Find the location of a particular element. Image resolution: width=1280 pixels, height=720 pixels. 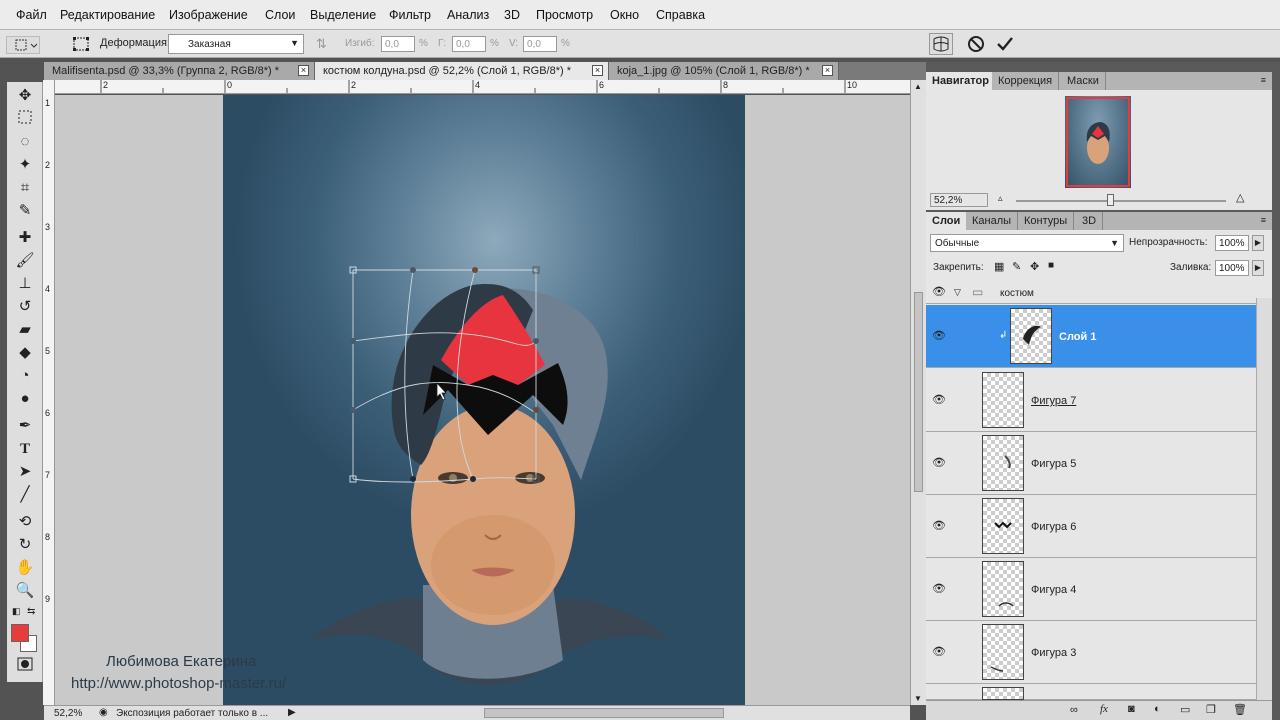

tab-koja: koja_1.jpg @ 105% (Слой 1, RGB/8*) * × is located at coordinates (724, 71).